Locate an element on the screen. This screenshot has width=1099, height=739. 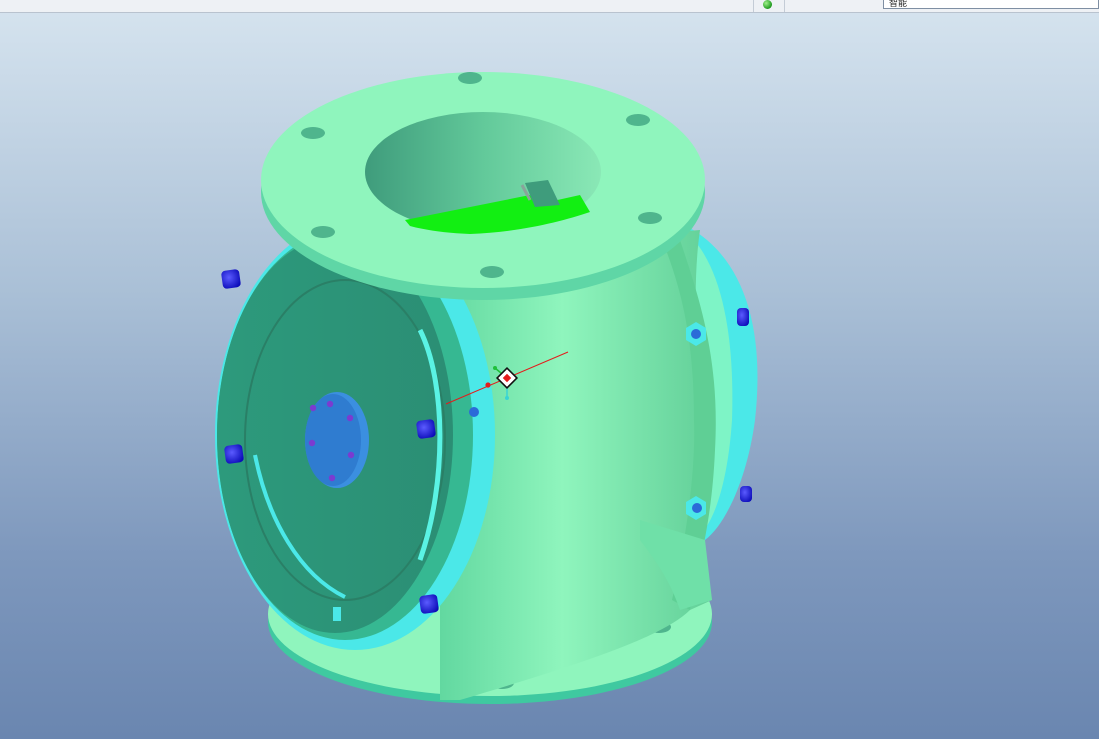
selection-filter-dropdown: 智能 is located at coordinates (991, 4).